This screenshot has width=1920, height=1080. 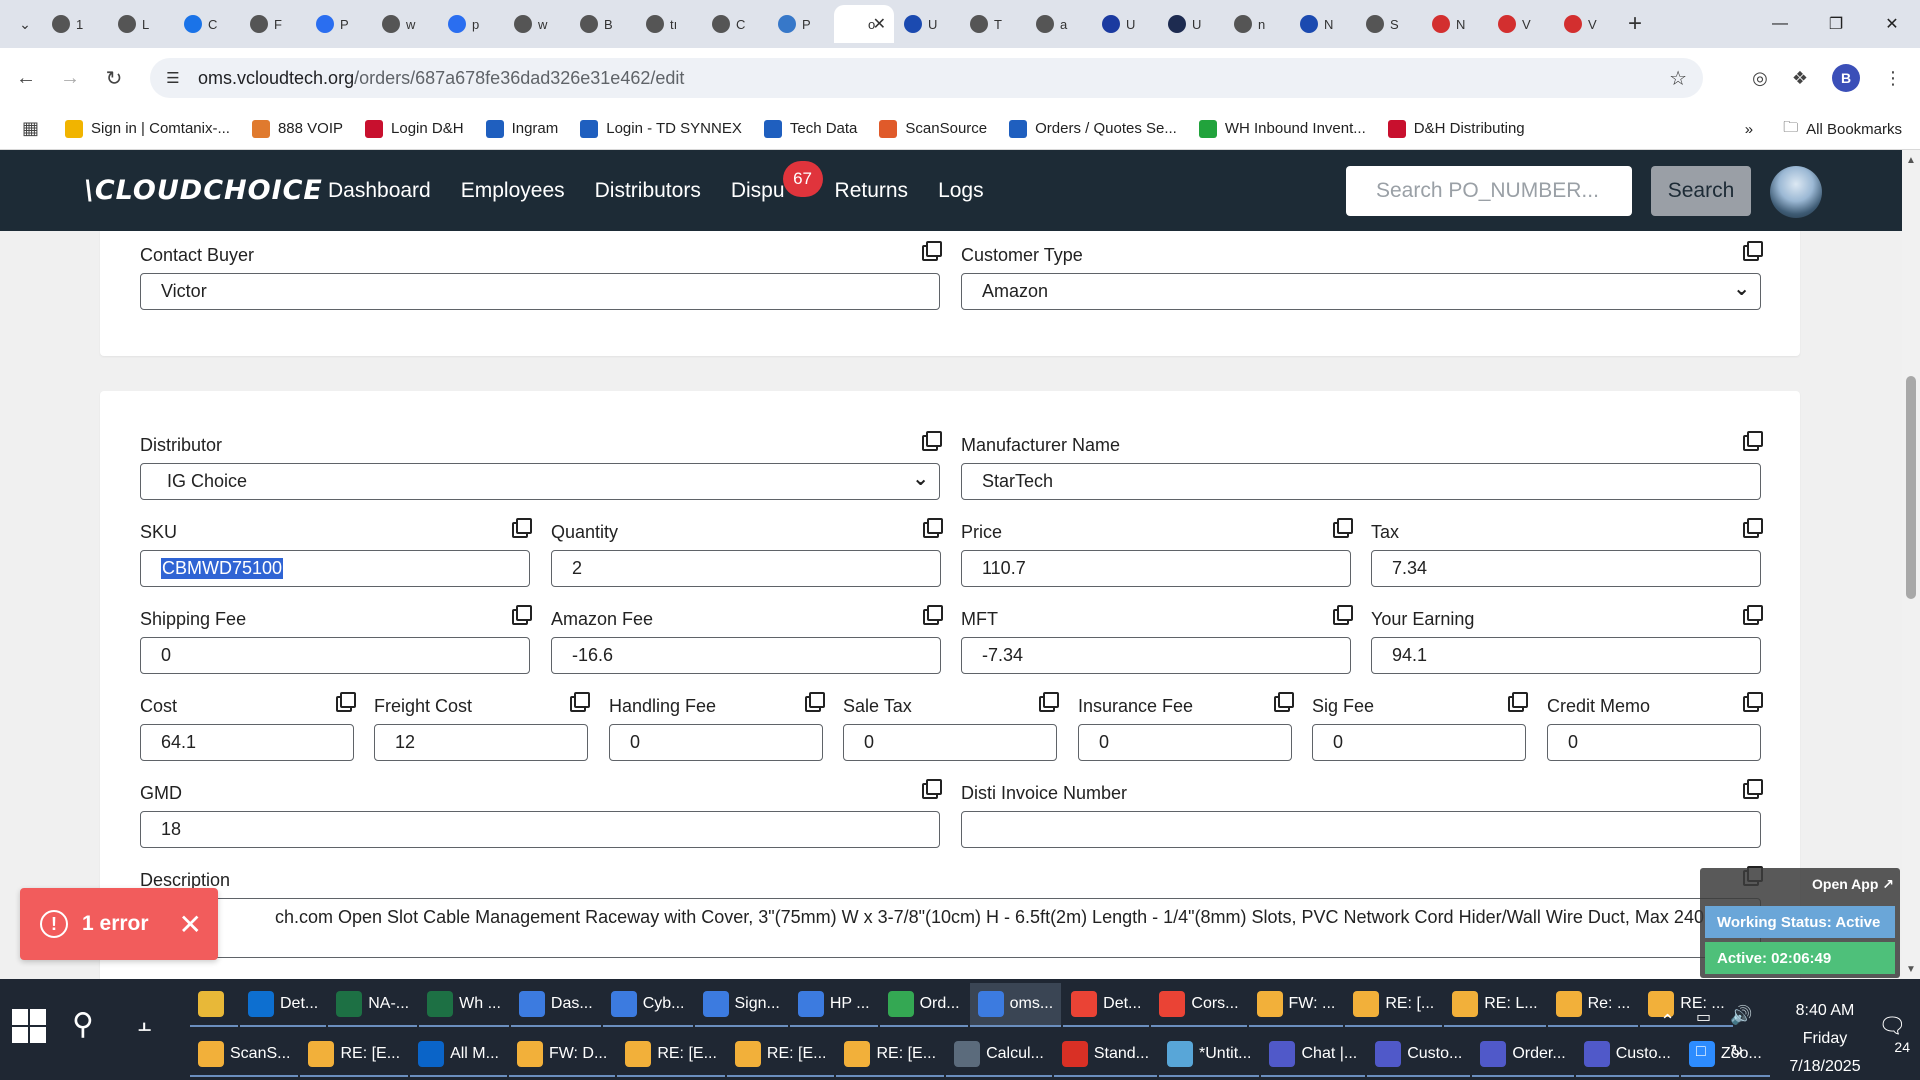 I want to click on nav-employees: Employees, so click(x=513, y=191).